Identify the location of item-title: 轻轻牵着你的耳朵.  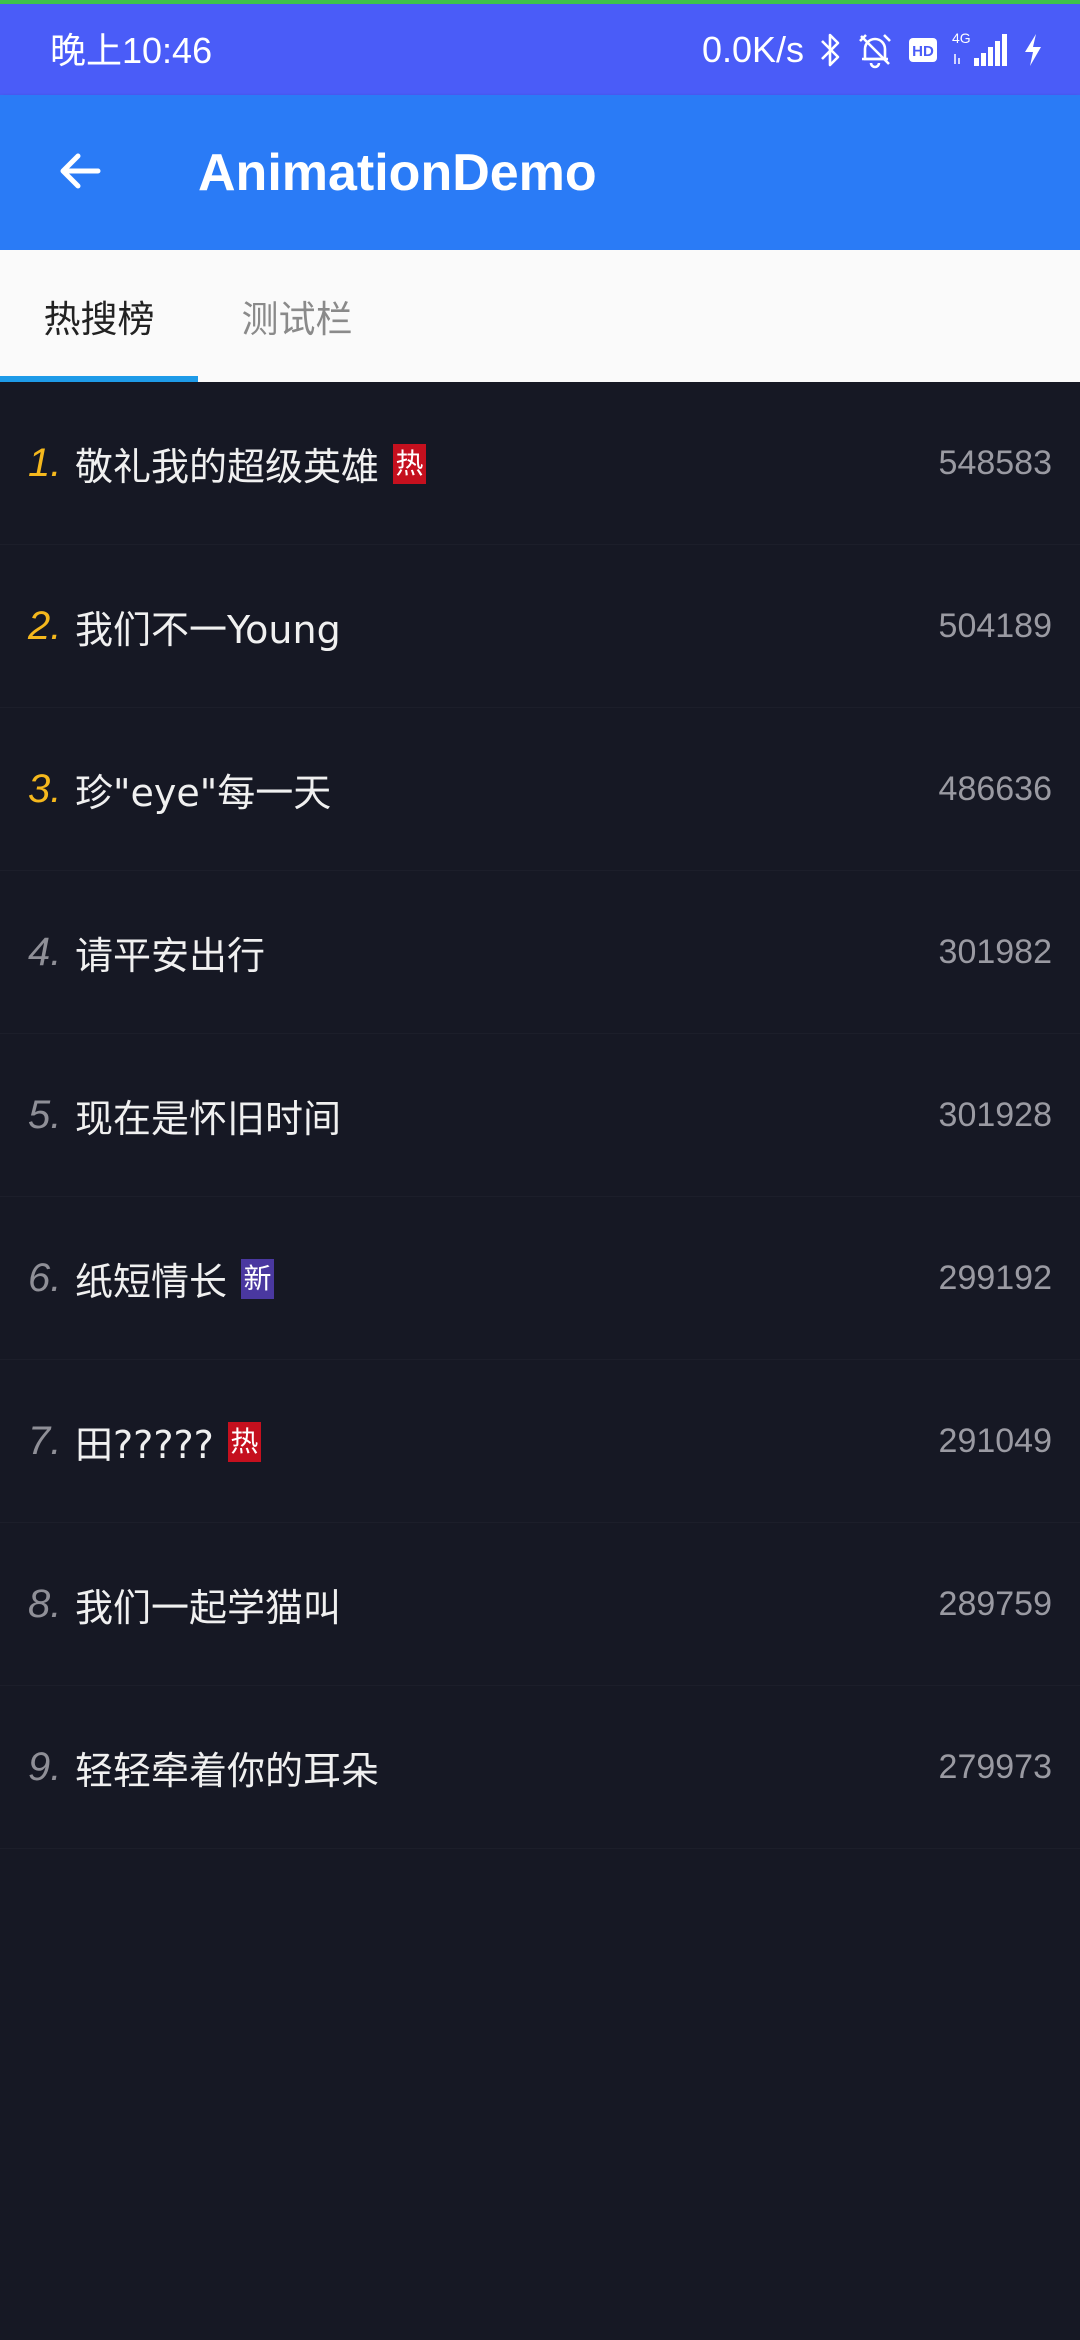
(227, 1767).